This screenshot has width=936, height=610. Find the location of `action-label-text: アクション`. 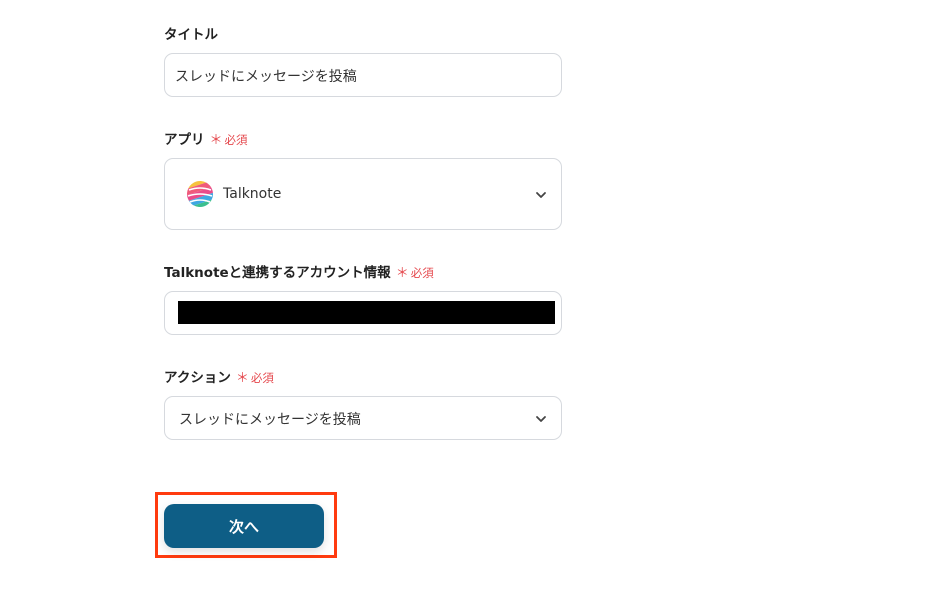

action-label-text: アクション is located at coordinates (197, 378).